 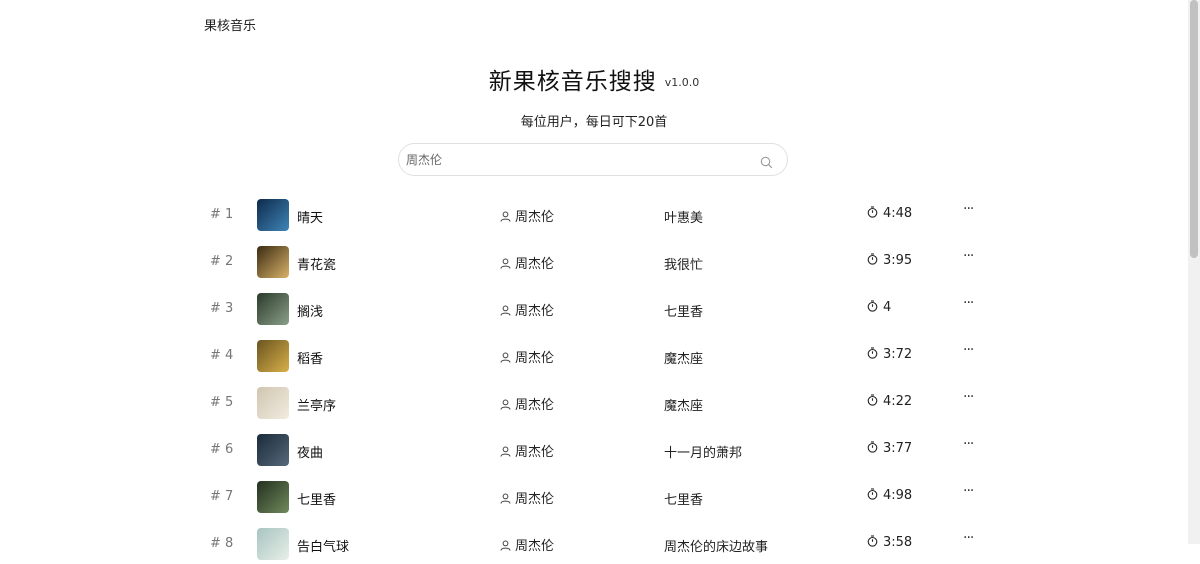 What do you see at coordinates (310, 310) in the screenshot?
I see `song-title: 搁浅` at bounding box center [310, 310].